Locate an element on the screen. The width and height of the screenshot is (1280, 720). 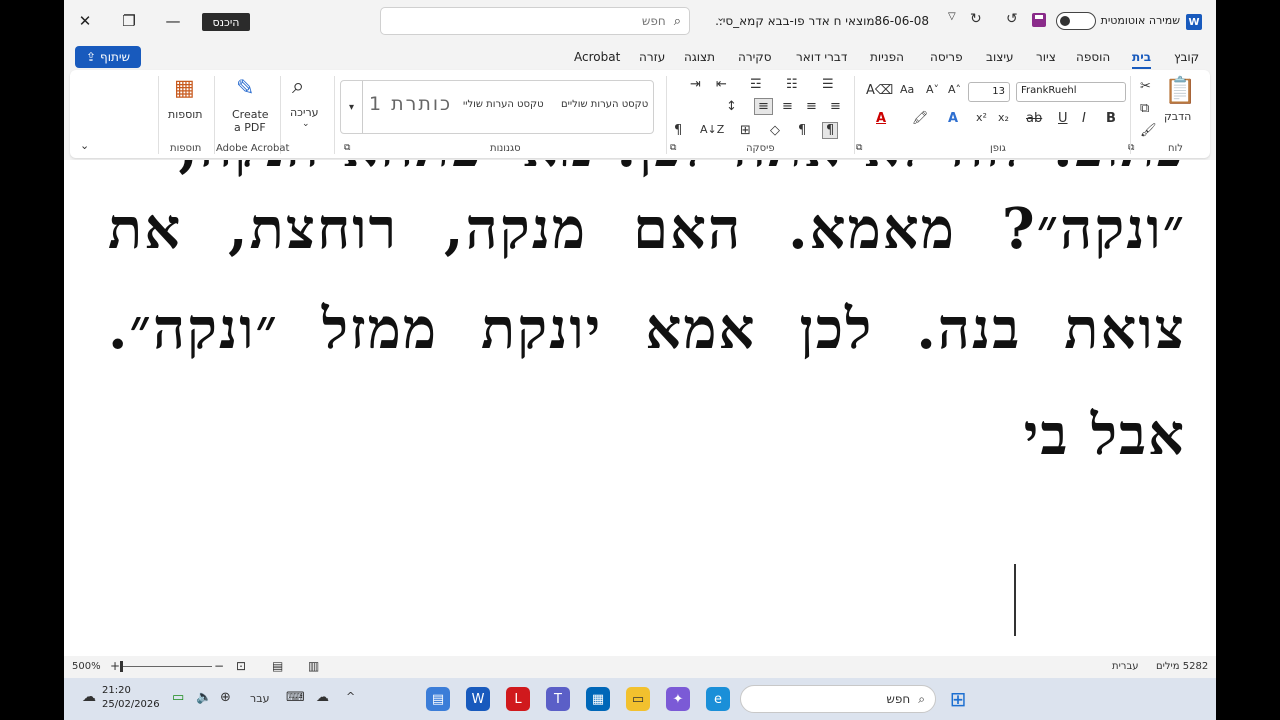
bullets-icon: ☰ is located at coordinates (828, 84).